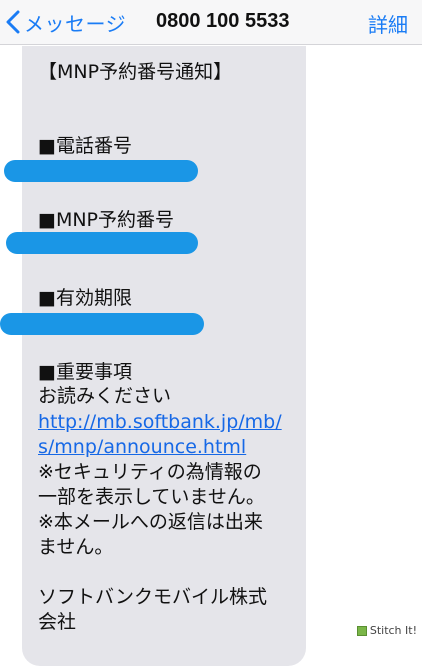 This screenshot has height=666, width=422. Describe the element at coordinates (142, 447) in the screenshot. I see `announce-link-line2: s/mnp/announce.html` at that location.